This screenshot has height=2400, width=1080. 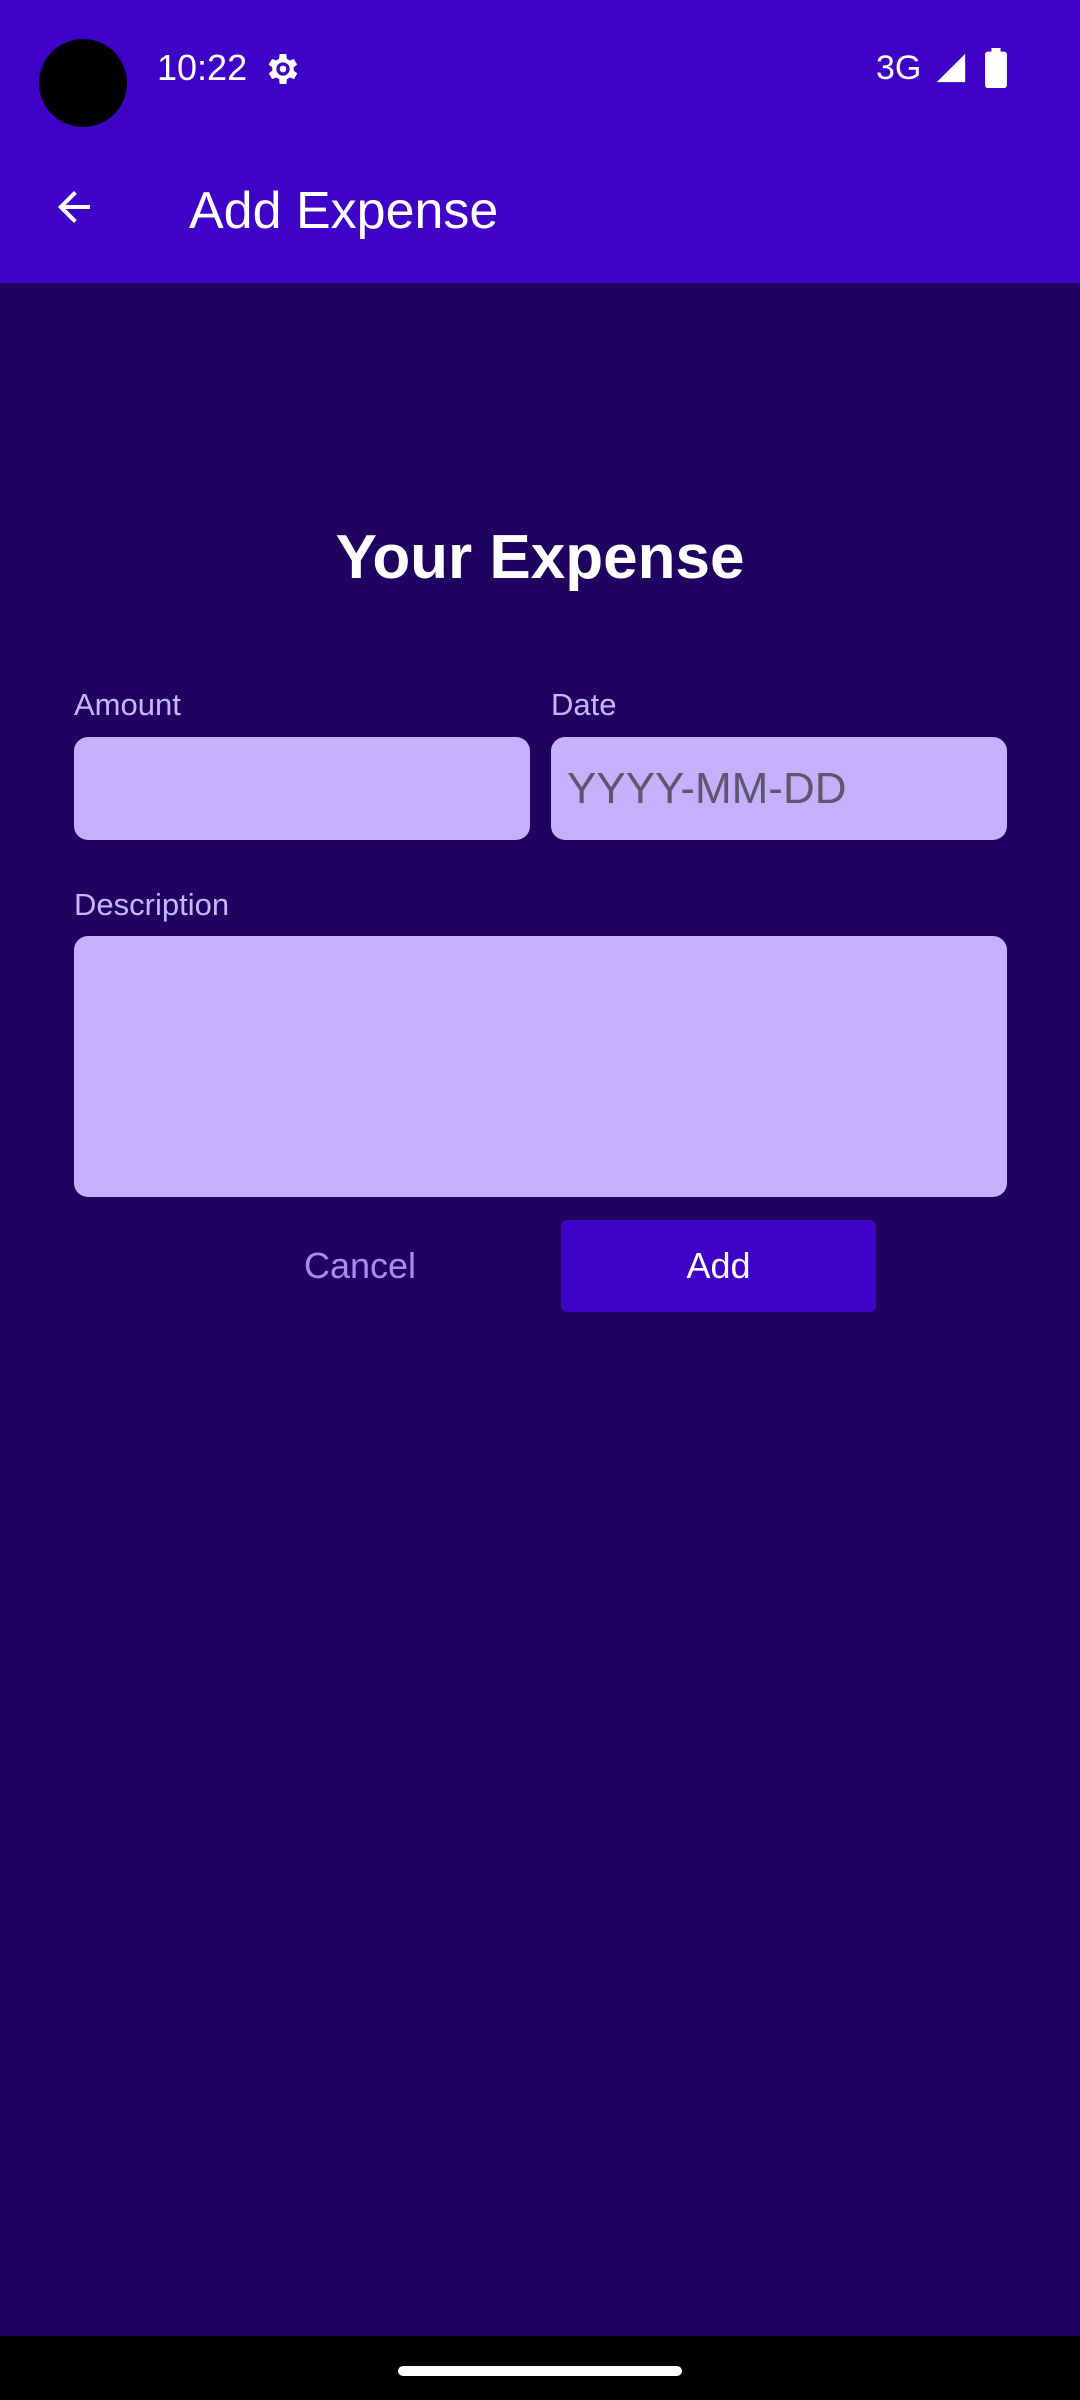 I want to click on navigation-bar, so click(x=540, y=2368).